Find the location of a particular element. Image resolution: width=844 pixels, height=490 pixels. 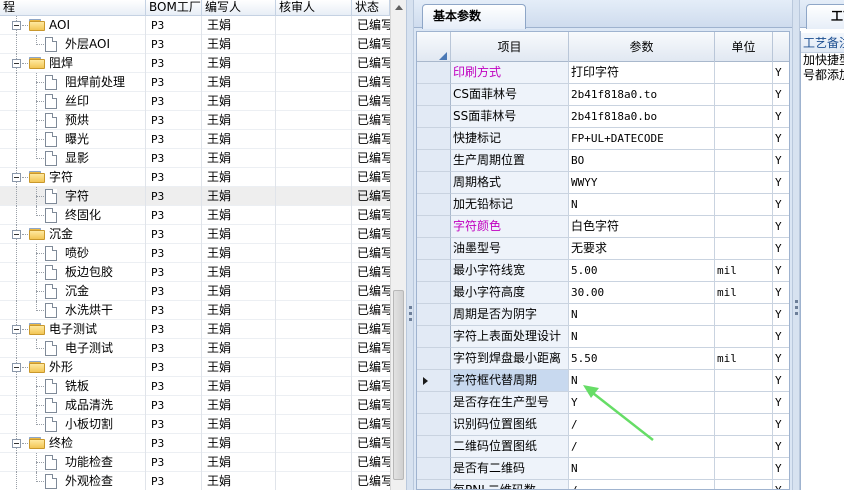

scroll-up-arrow-icon is located at coordinates (399, 8).